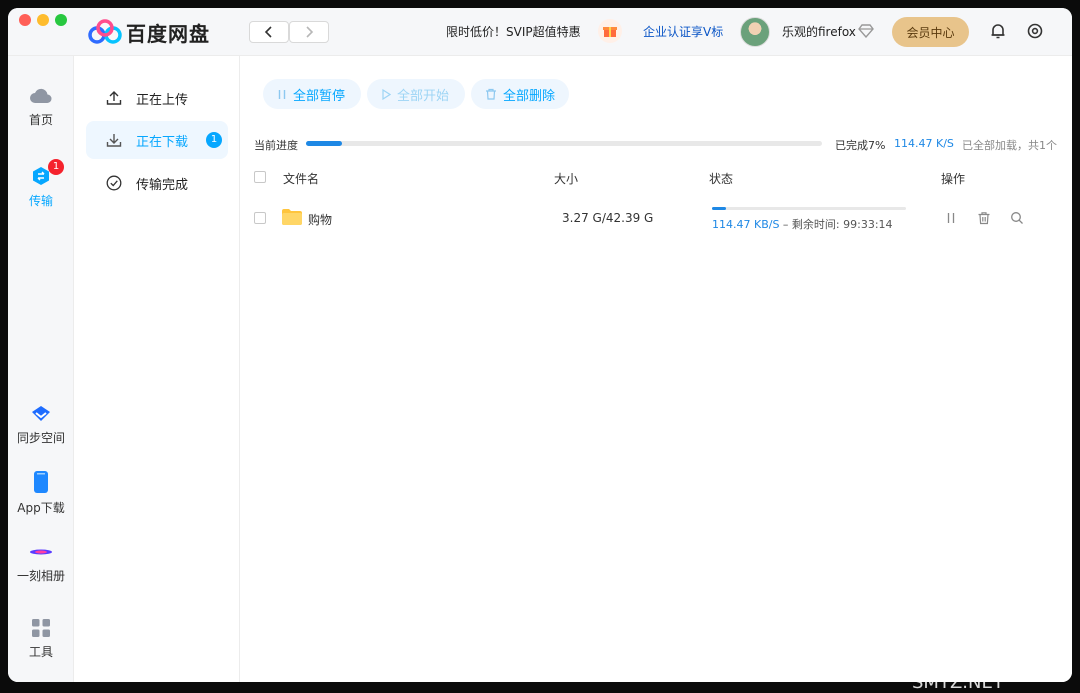 The height and width of the screenshot is (693, 1080). What do you see at coordinates (168, 33) in the screenshot?
I see `app-name: 百度网盘` at bounding box center [168, 33].